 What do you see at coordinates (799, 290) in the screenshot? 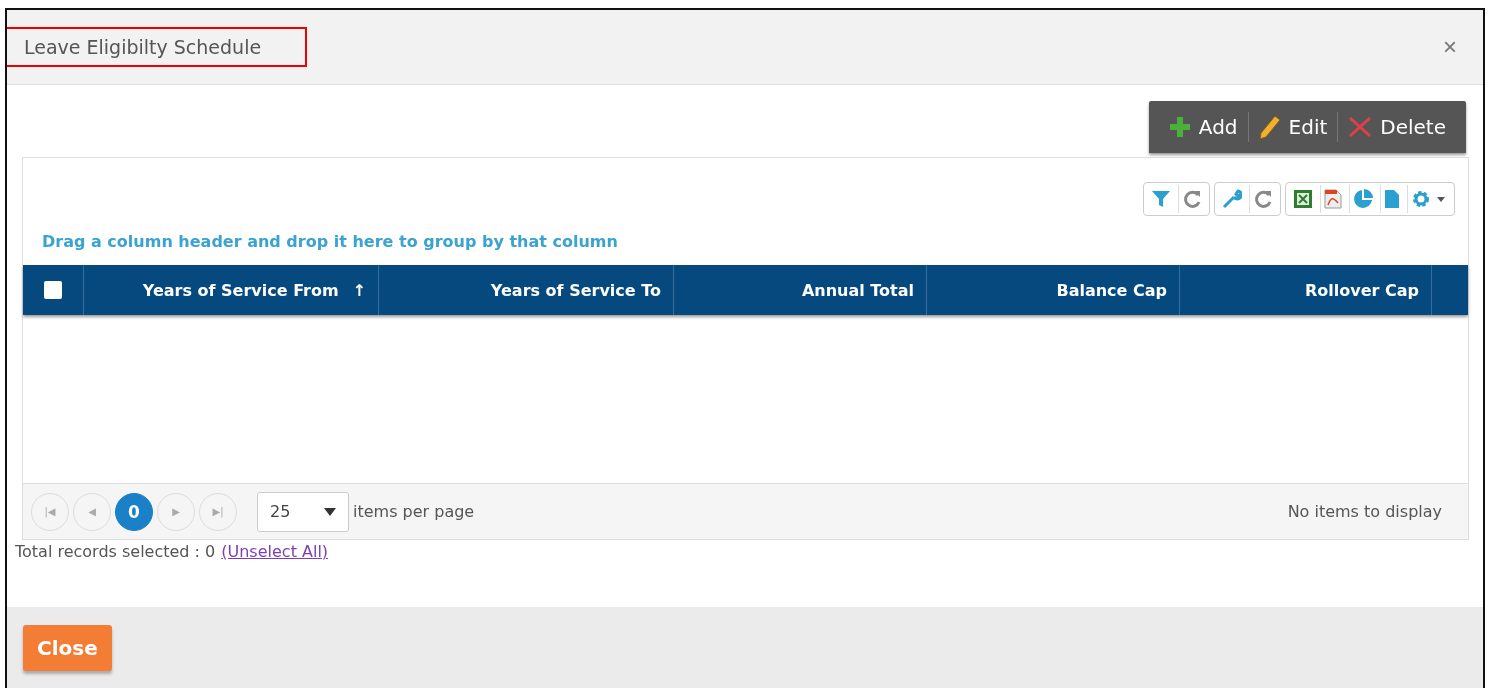
I see `column-header: Annual Total` at bounding box center [799, 290].